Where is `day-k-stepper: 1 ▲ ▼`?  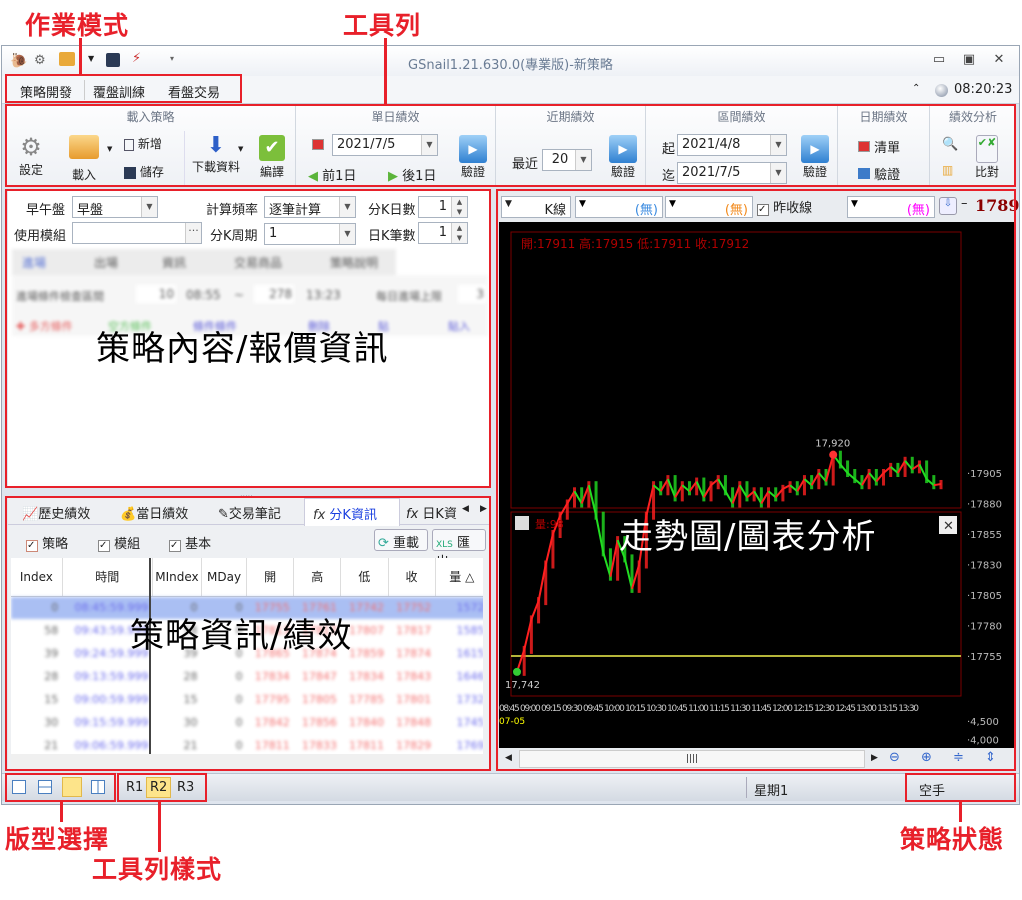
day-k-stepper: 1 ▲ ▼ is located at coordinates (443, 233).